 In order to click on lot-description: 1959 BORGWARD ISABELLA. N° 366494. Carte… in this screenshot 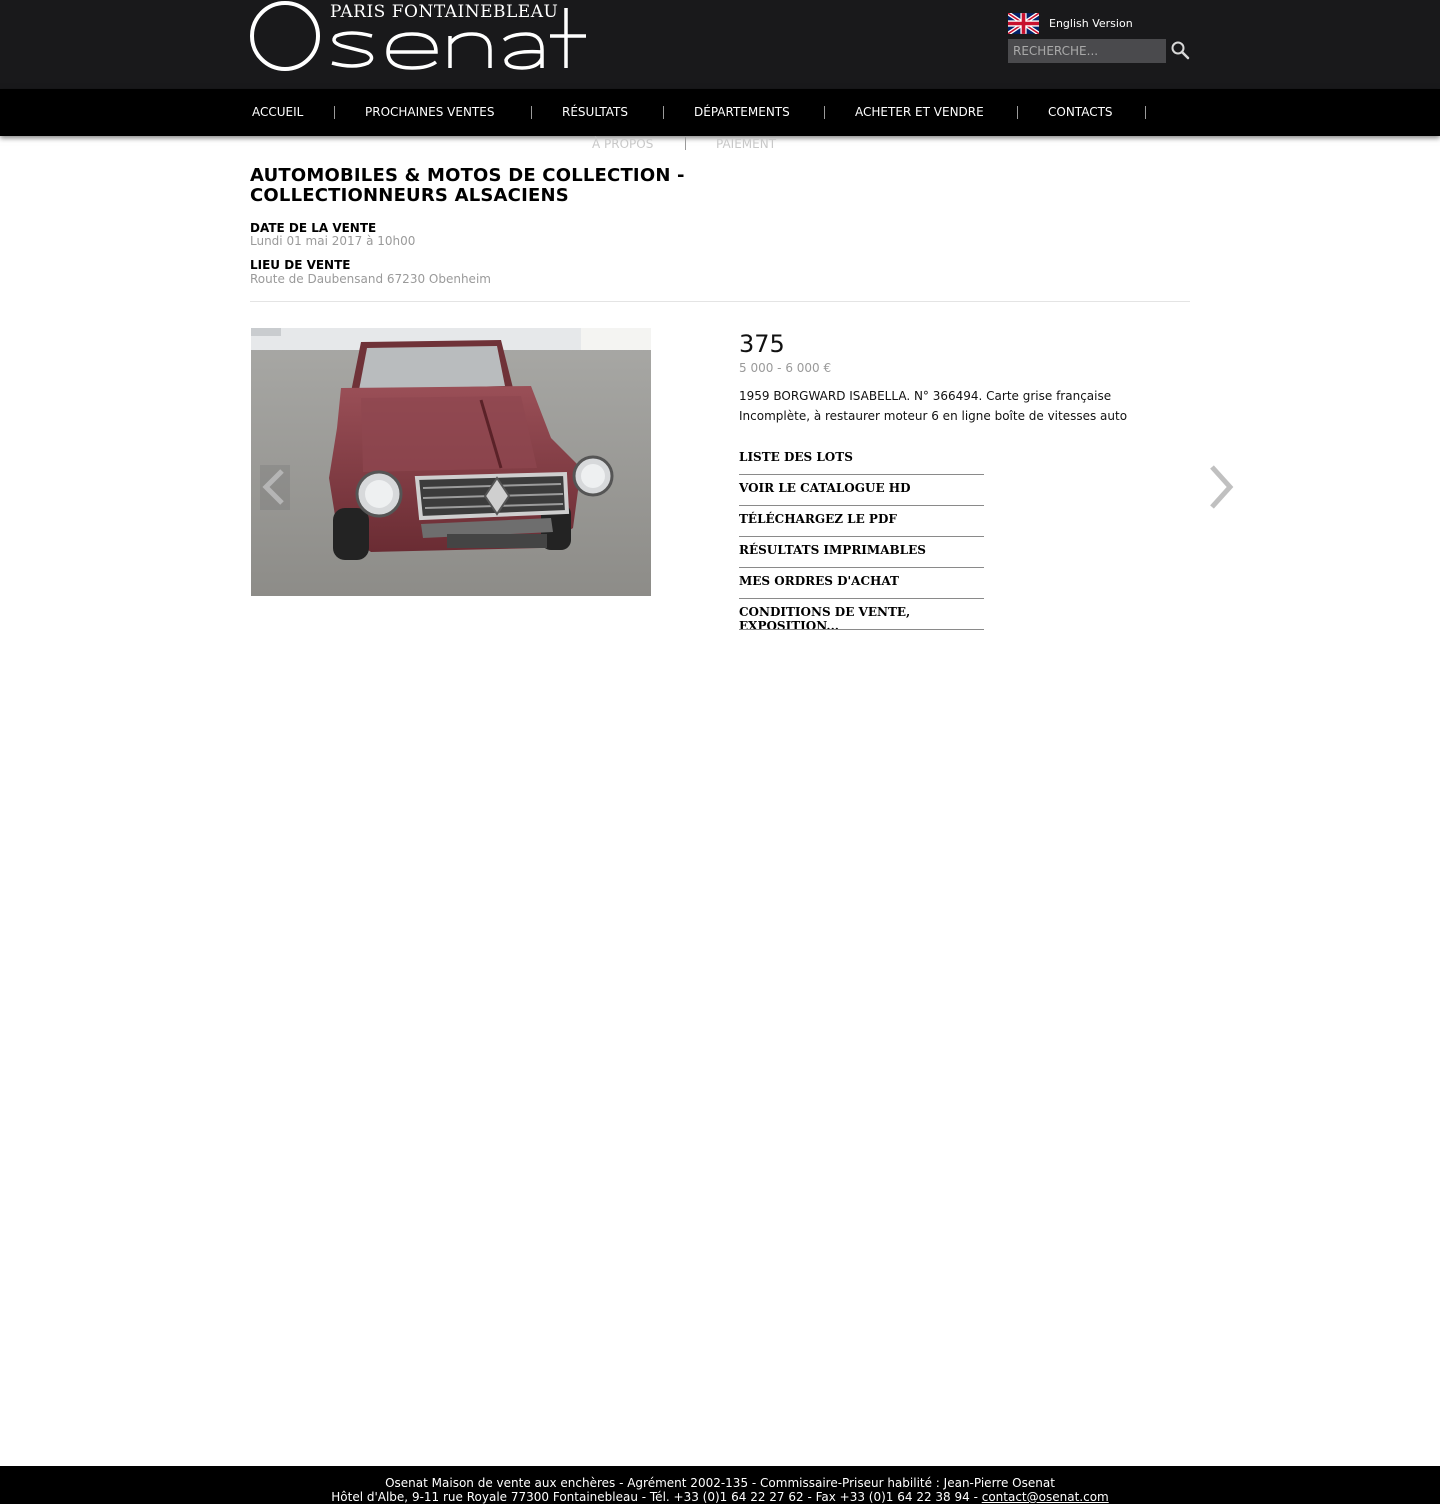, I will do `click(959, 406)`.